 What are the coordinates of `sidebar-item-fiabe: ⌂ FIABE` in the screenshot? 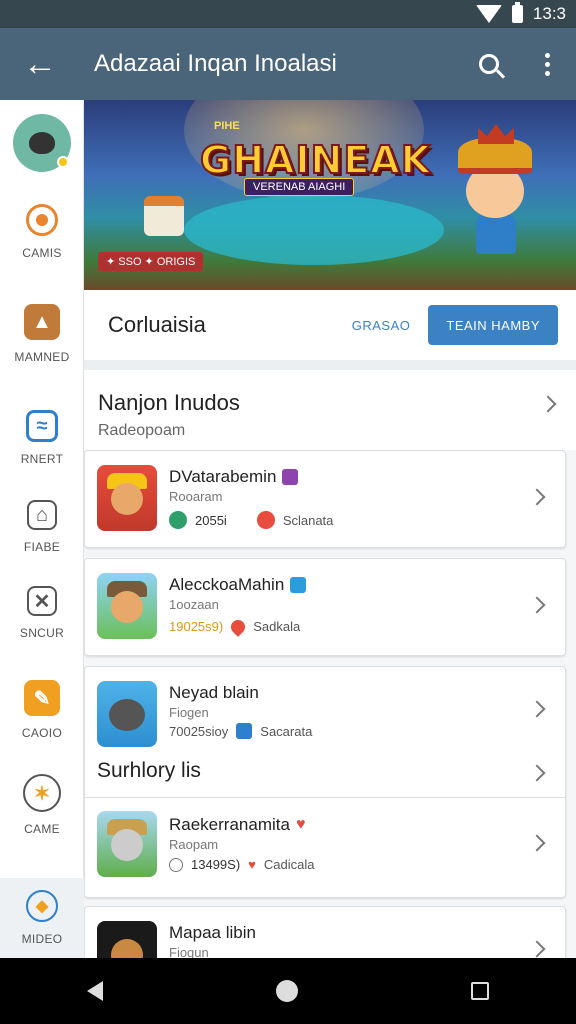 It's located at (42, 527).